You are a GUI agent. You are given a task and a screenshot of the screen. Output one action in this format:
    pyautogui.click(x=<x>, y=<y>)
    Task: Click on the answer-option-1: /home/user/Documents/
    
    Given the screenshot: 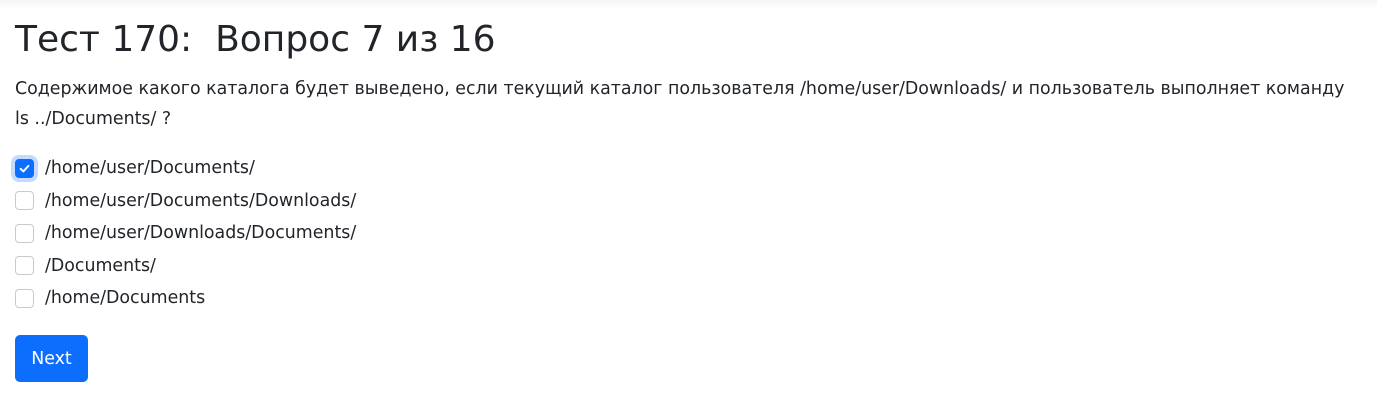 What is the action you would take?
    pyautogui.click(x=185, y=168)
    